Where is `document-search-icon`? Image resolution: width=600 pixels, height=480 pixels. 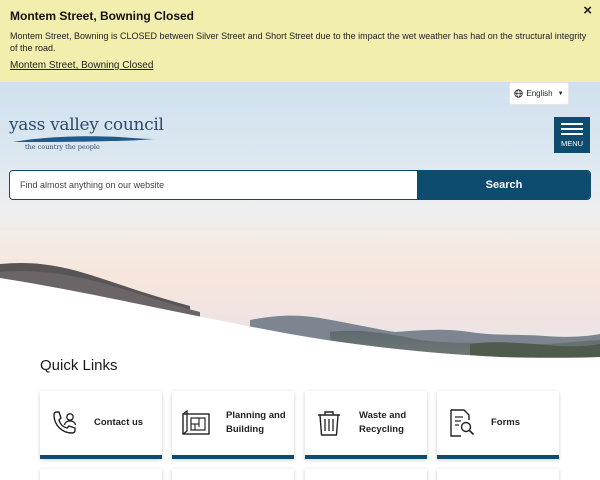
document-search-icon is located at coordinates (462, 423).